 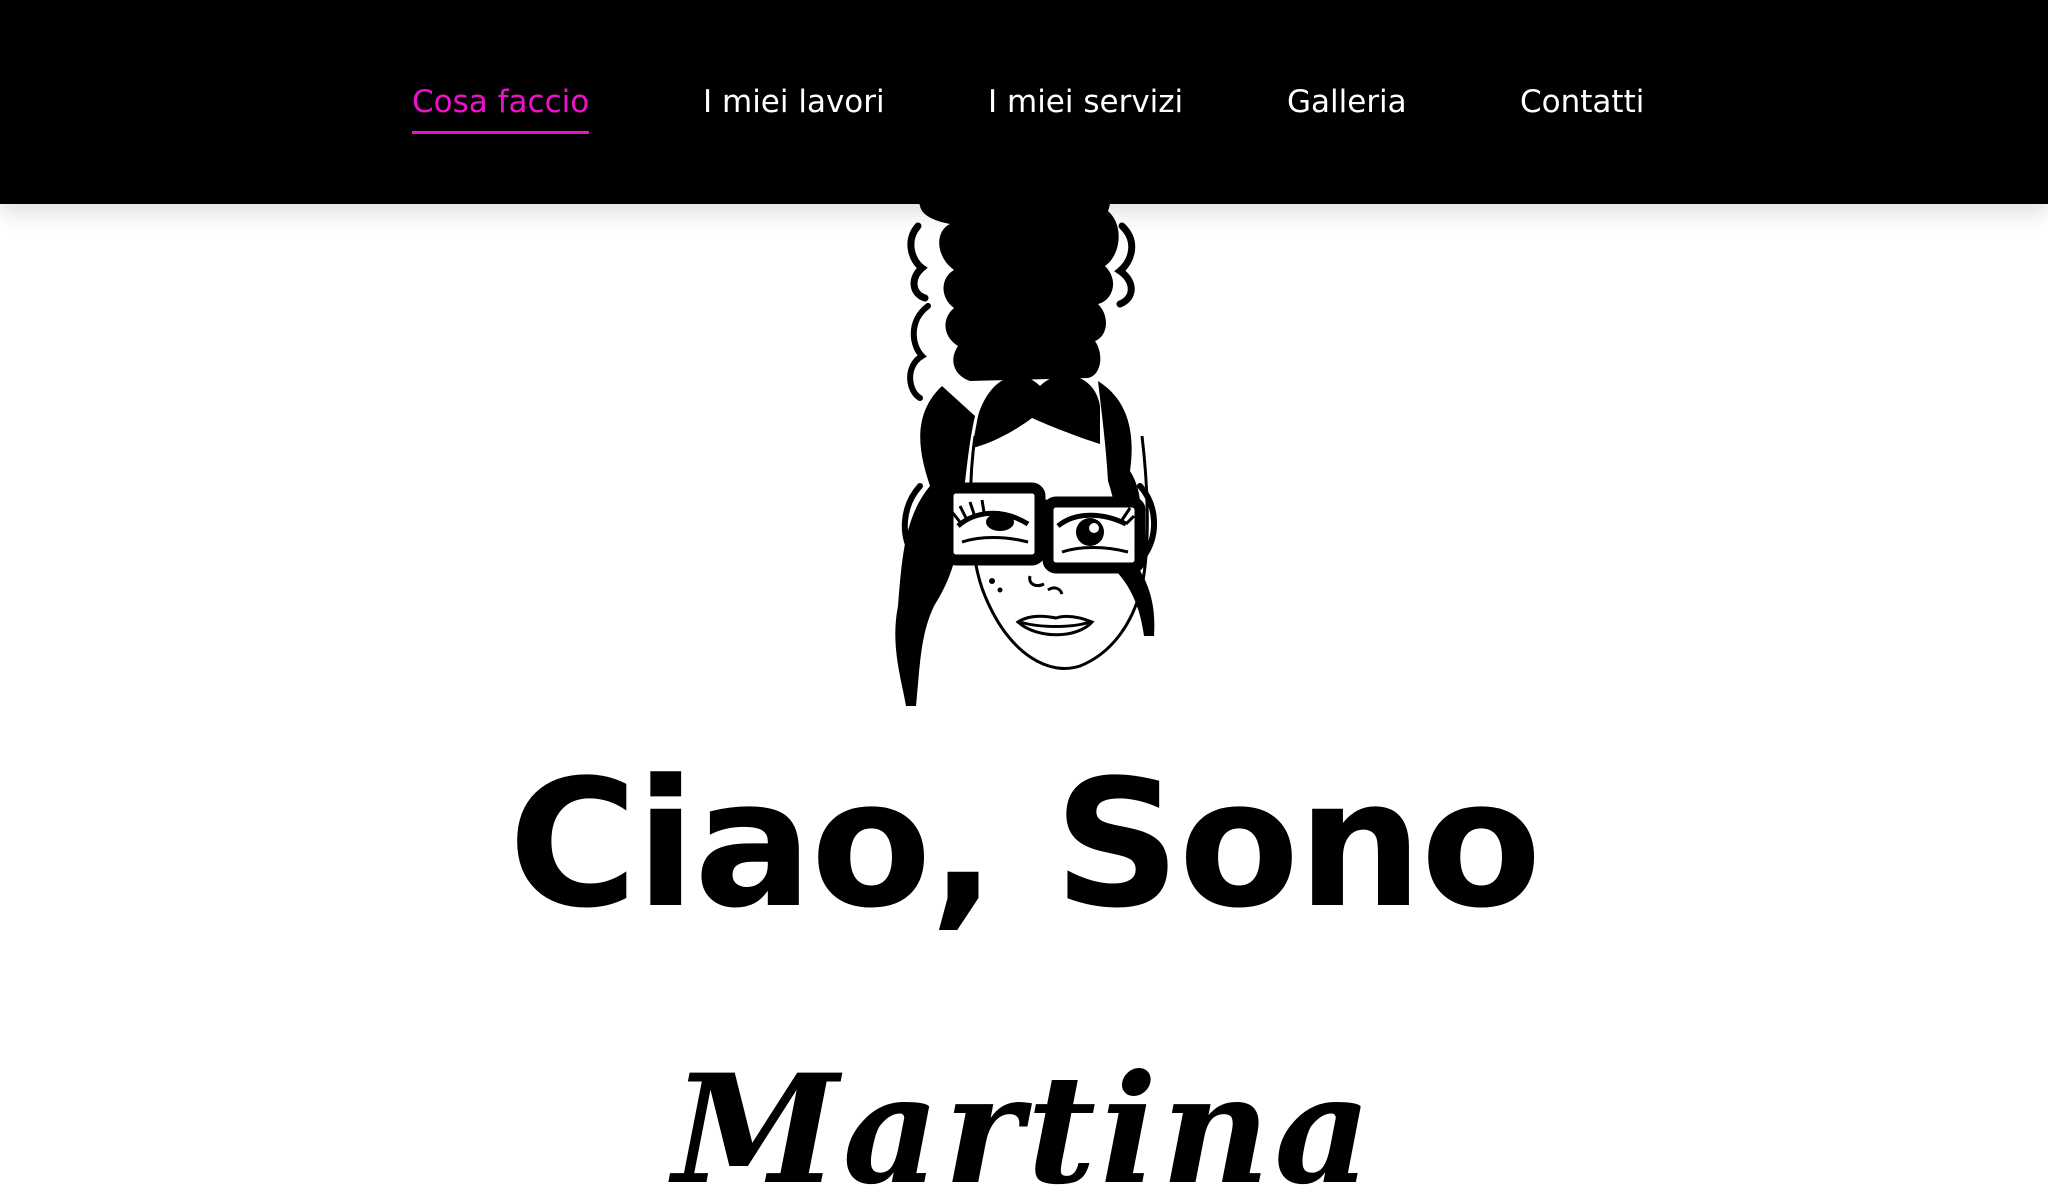 What do you see at coordinates (1347, 102) in the screenshot?
I see `nav-item-galleria: Galleria` at bounding box center [1347, 102].